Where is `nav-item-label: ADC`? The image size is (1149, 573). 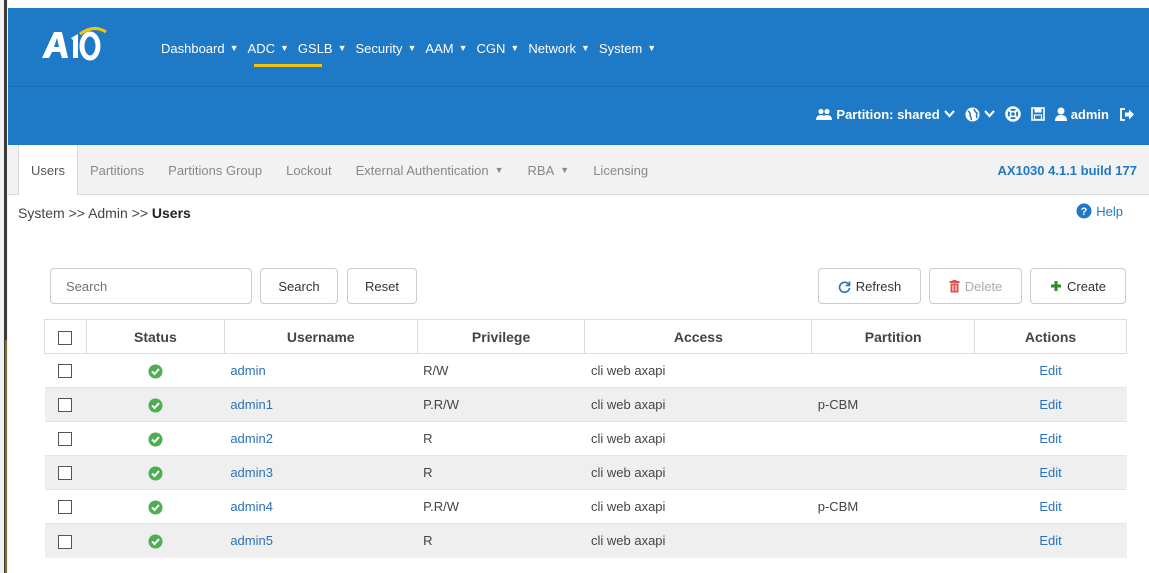
nav-item-label: ADC is located at coordinates (261, 48).